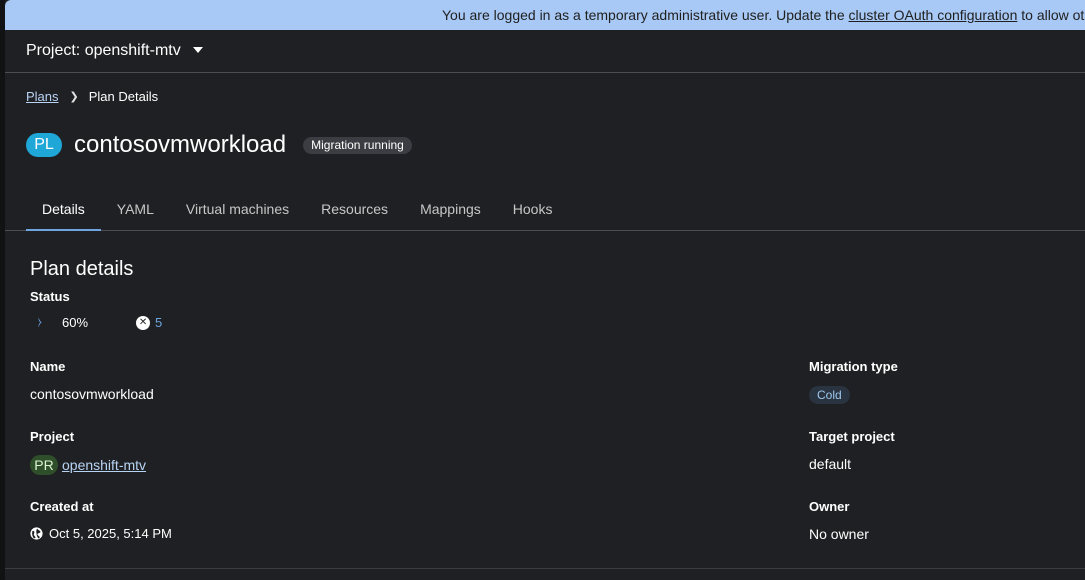 The width and height of the screenshot is (1085, 580). I want to click on status-row: ⧽ 60% ✕ 5, so click(96, 322).